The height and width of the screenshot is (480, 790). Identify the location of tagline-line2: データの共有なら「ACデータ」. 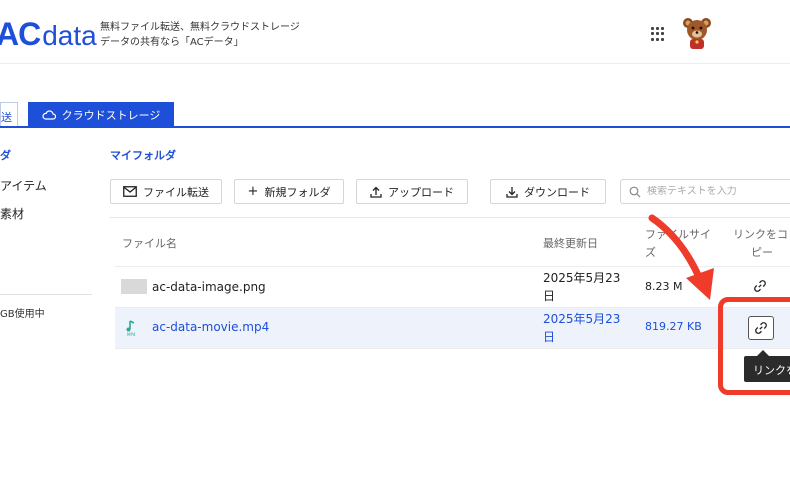
(172, 42).